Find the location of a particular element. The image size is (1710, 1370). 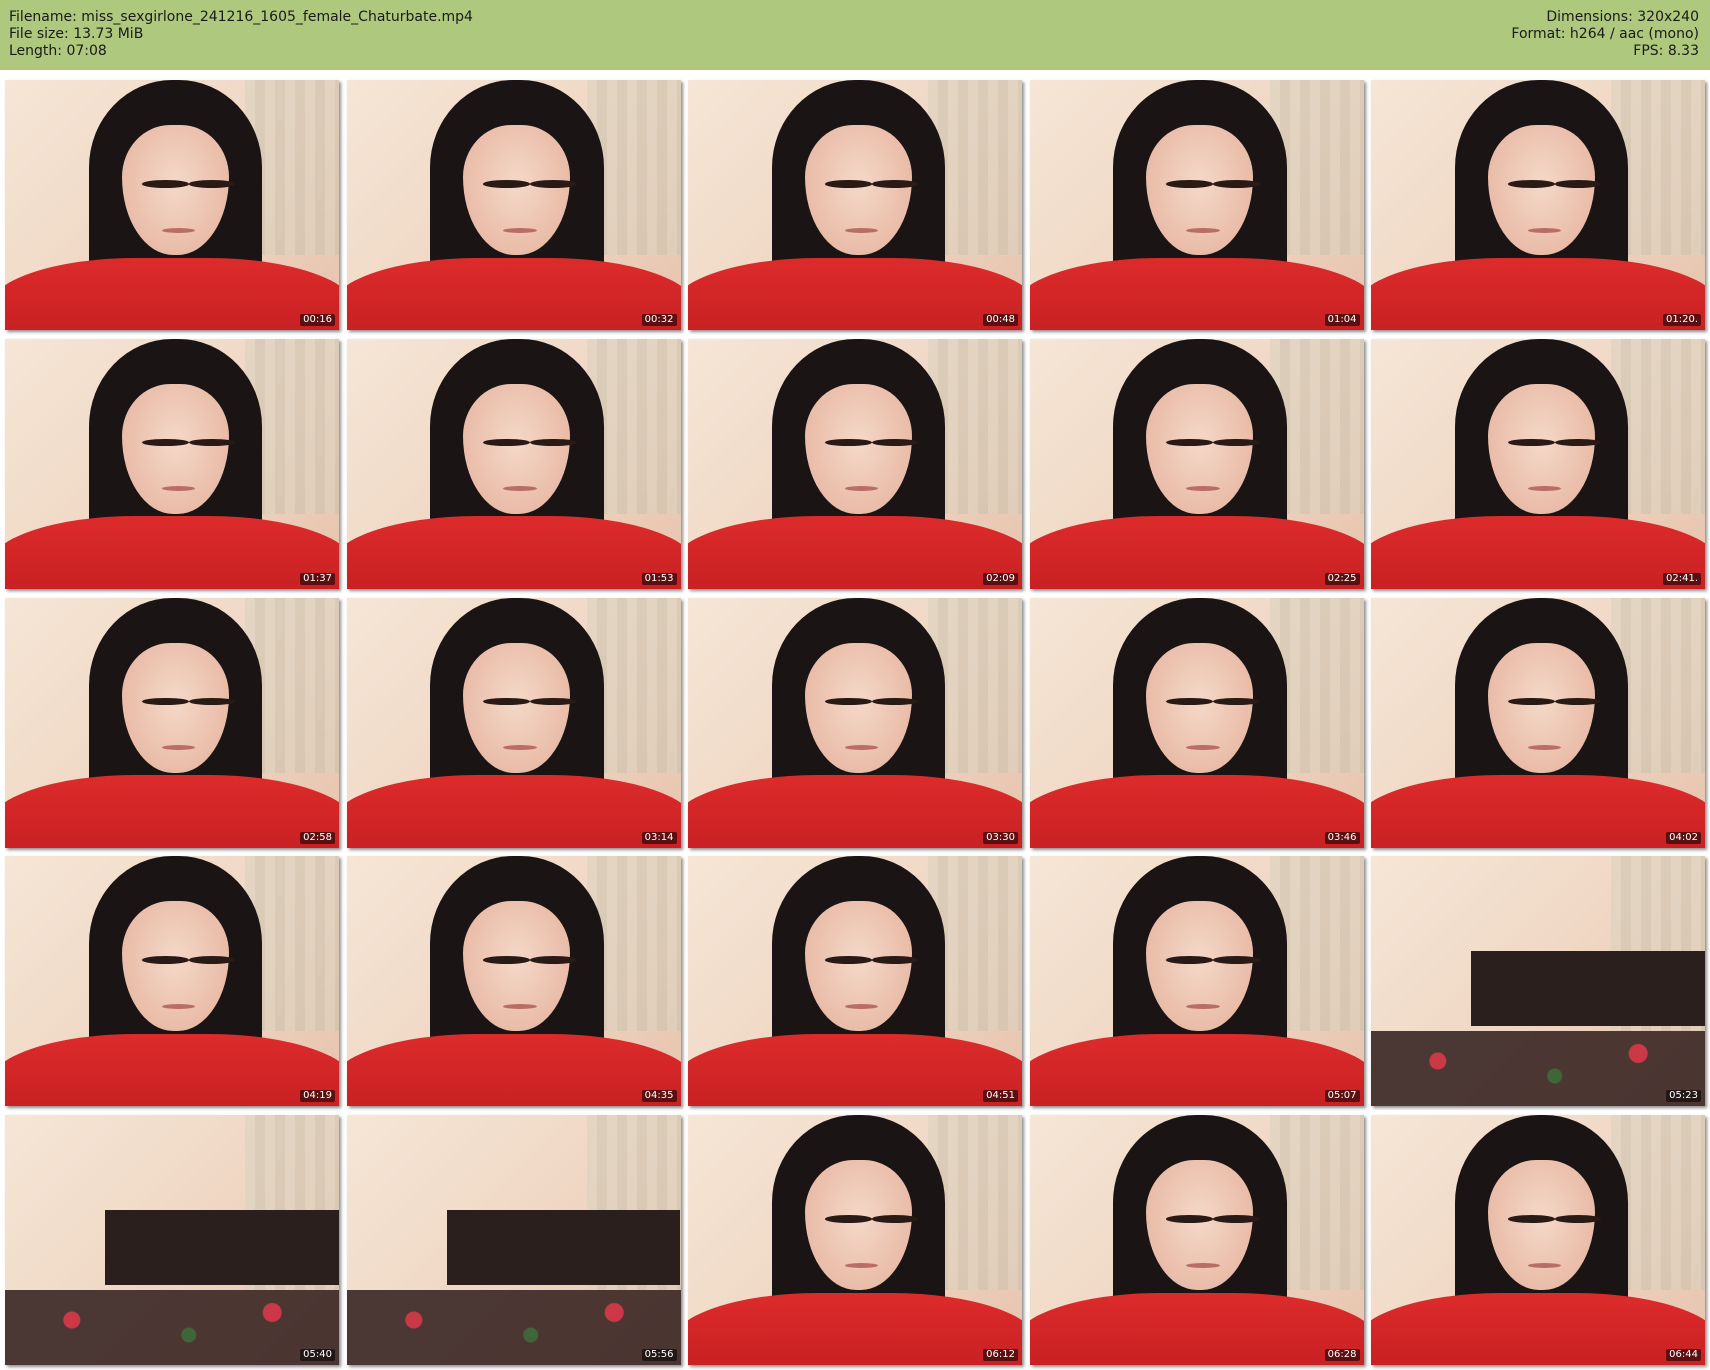

frame-timestamp: 01:20. is located at coordinates (1682, 320).